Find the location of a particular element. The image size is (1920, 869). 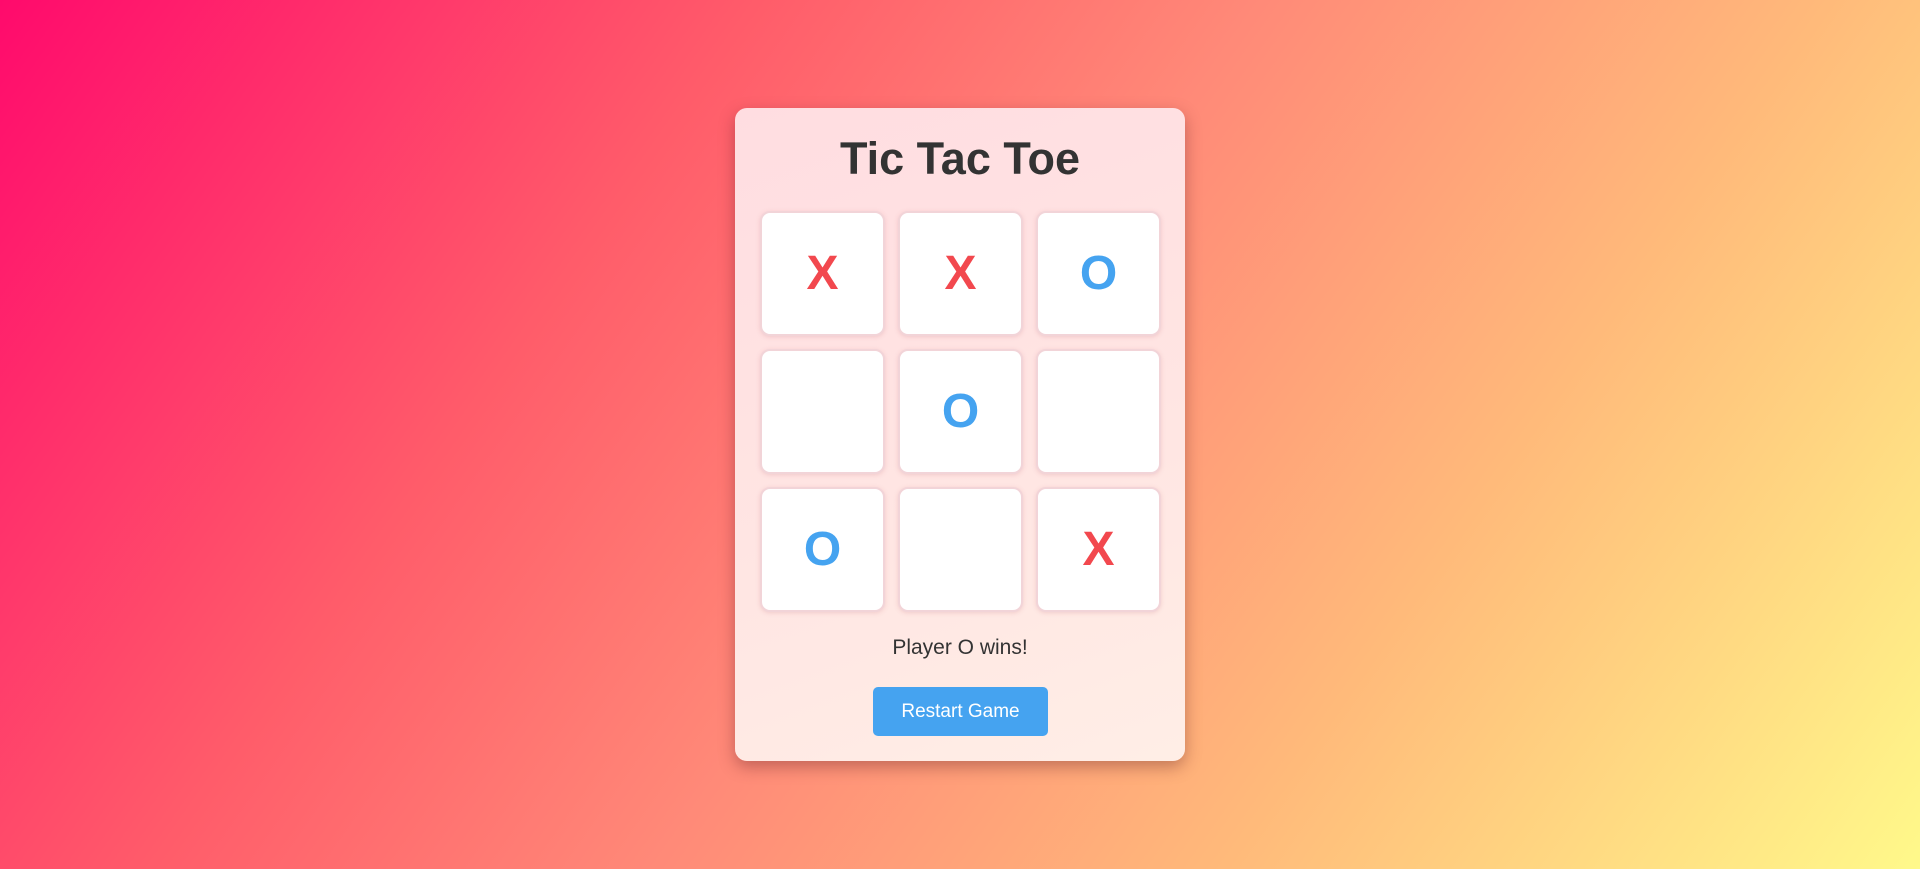

board-cell-2: X is located at coordinates (960, 273).